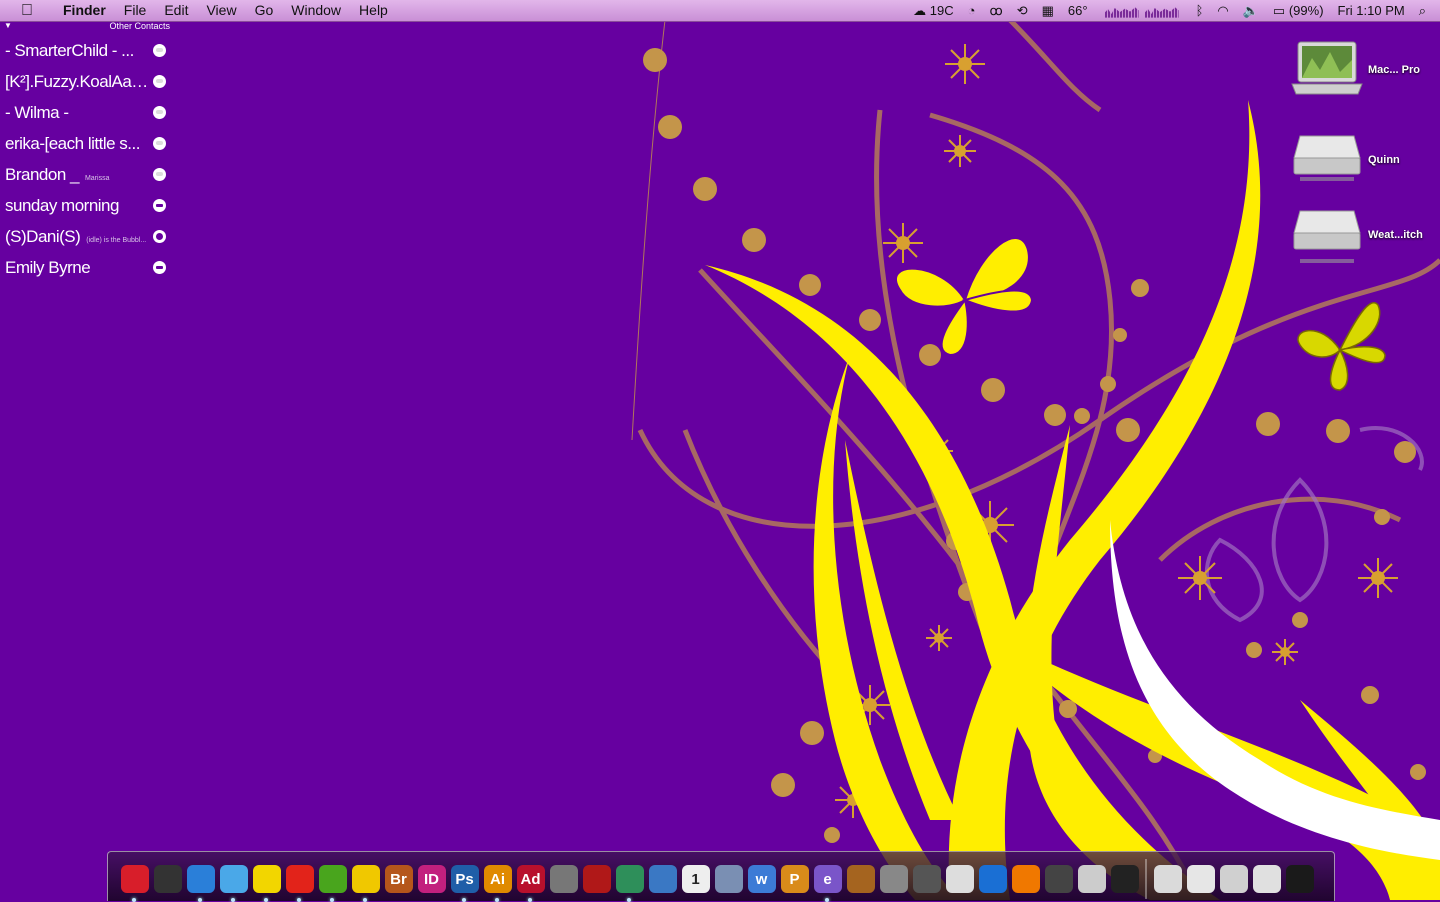 The width and height of the screenshot is (1440, 902). I want to click on buddy-item: Emily Byrne, so click(86, 268).